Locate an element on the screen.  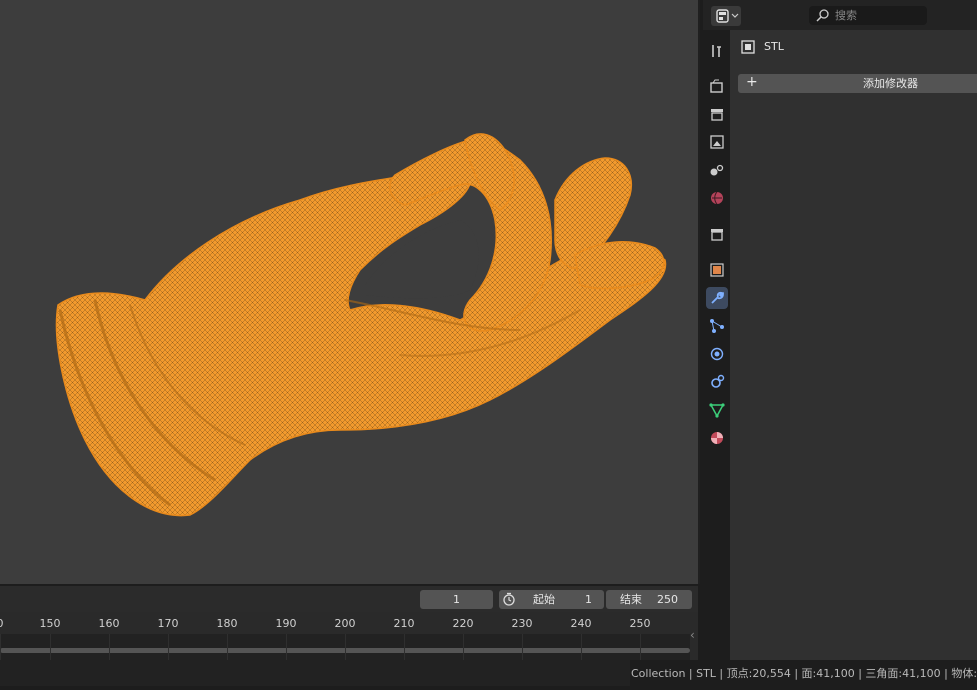
material-icon is located at coordinates (717, 438).